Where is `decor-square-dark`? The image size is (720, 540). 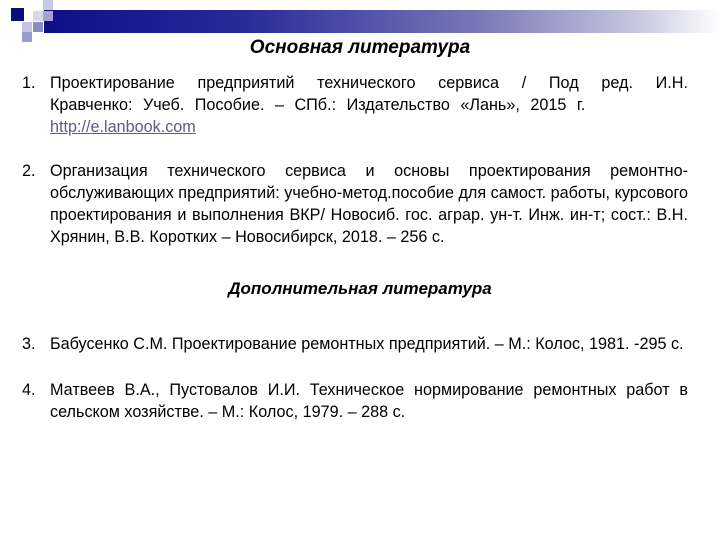 decor-square-dark is located at coordinates (17, 14).